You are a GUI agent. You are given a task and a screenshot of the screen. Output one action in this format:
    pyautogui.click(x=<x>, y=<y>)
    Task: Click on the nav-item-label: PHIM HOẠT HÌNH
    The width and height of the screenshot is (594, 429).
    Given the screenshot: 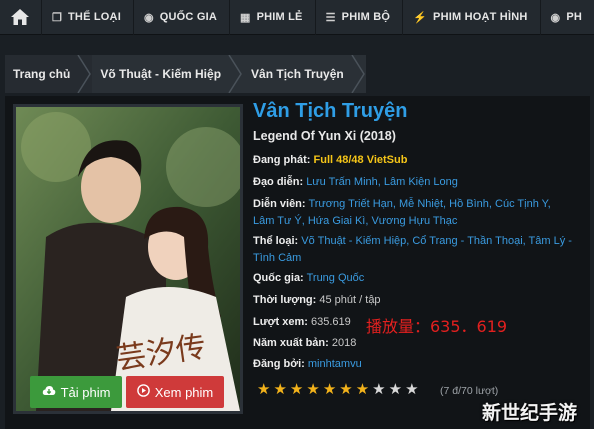 What is the action you would take?
    pyautogui.click(x=480, y=17)
    